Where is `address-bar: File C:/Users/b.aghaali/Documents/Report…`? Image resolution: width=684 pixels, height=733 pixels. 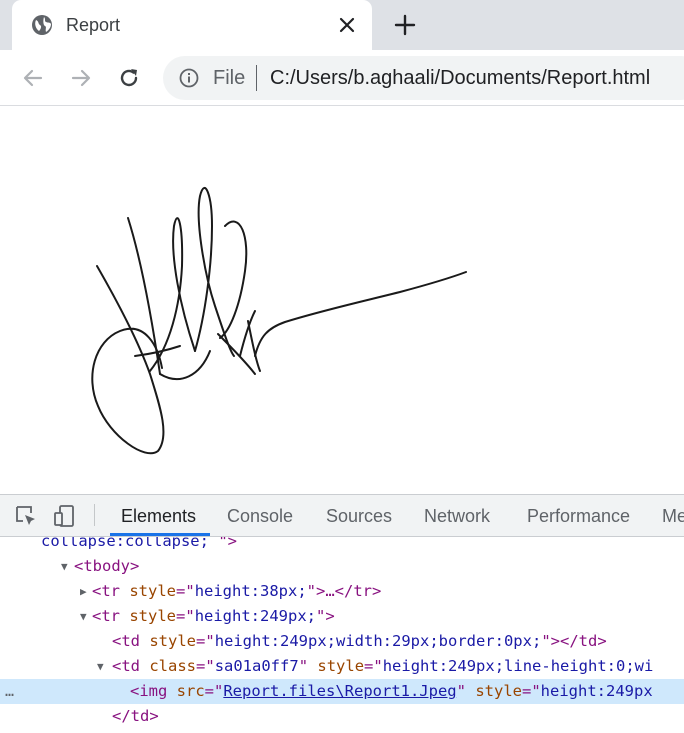
address-bar: File C:/Users/b.aghaali/Documents/Report… is located at coordinates (423, 78).